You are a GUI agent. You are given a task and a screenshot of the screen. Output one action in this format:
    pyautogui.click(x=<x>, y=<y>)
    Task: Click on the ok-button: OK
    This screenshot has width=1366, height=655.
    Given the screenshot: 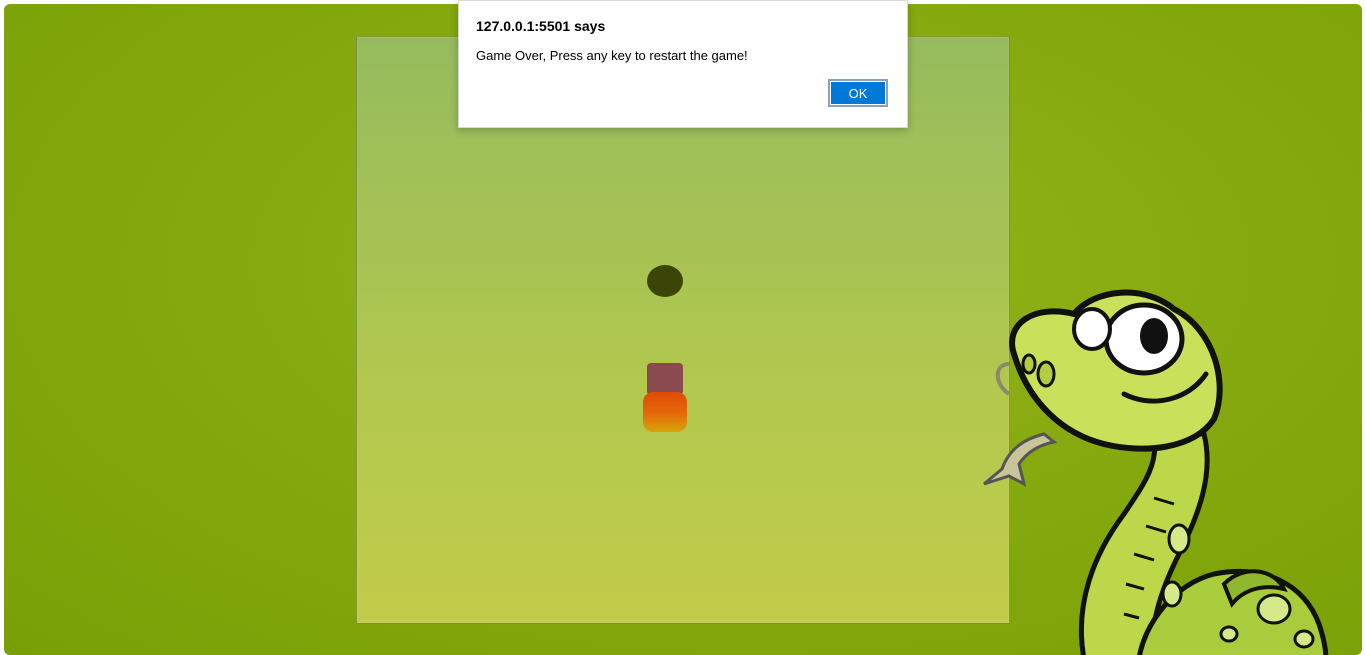 What is the action you would take?
    pyautogui.click(x=858, y=93)
    